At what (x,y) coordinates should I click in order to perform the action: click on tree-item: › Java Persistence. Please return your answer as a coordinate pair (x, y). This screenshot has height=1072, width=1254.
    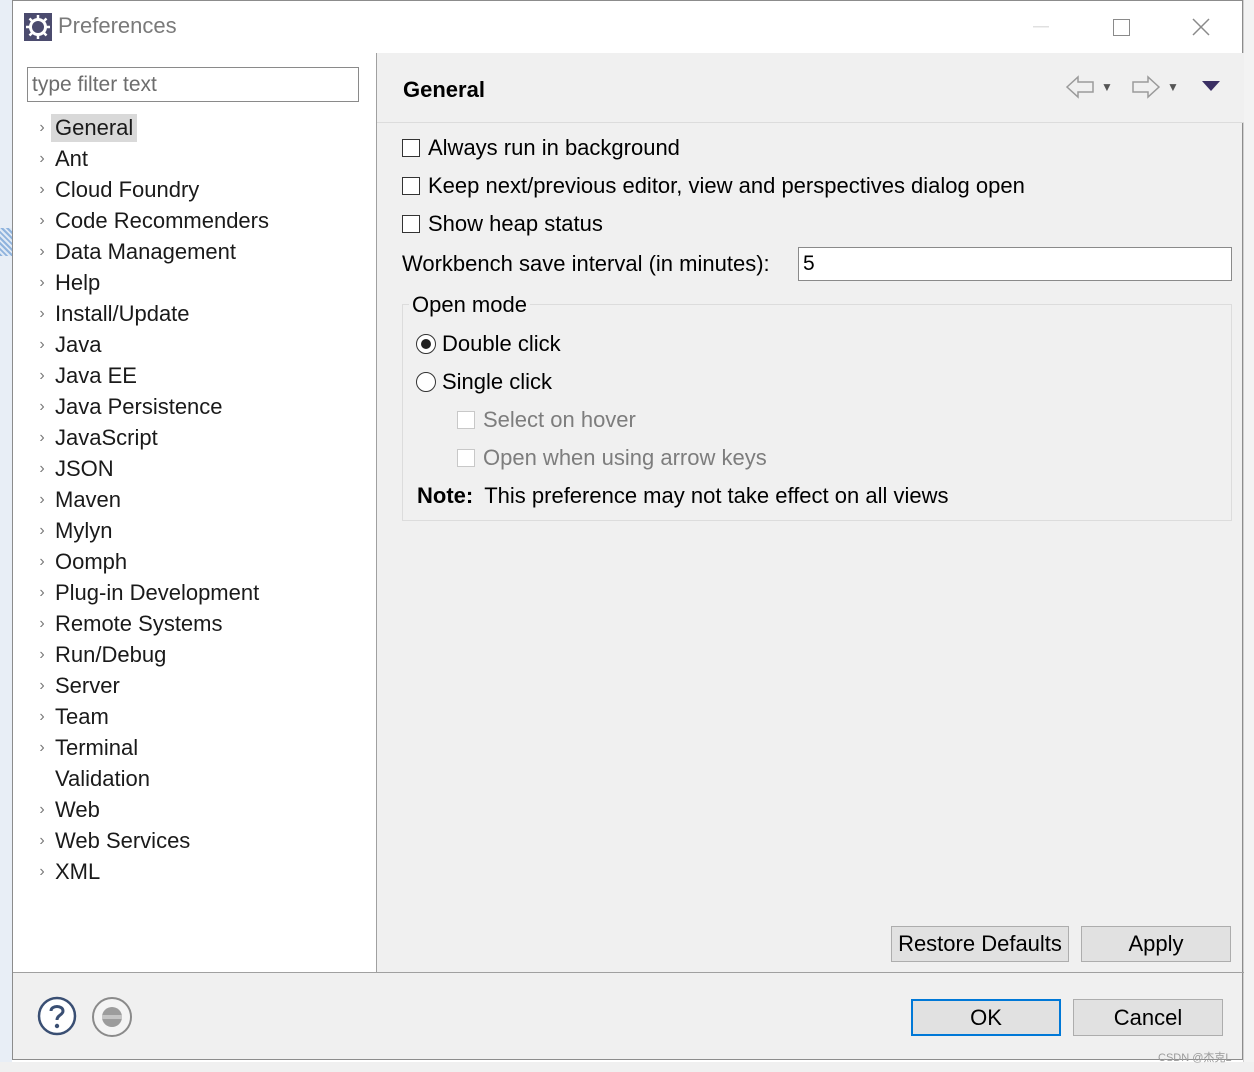
    Looking at the image, I should click on (153, 406).